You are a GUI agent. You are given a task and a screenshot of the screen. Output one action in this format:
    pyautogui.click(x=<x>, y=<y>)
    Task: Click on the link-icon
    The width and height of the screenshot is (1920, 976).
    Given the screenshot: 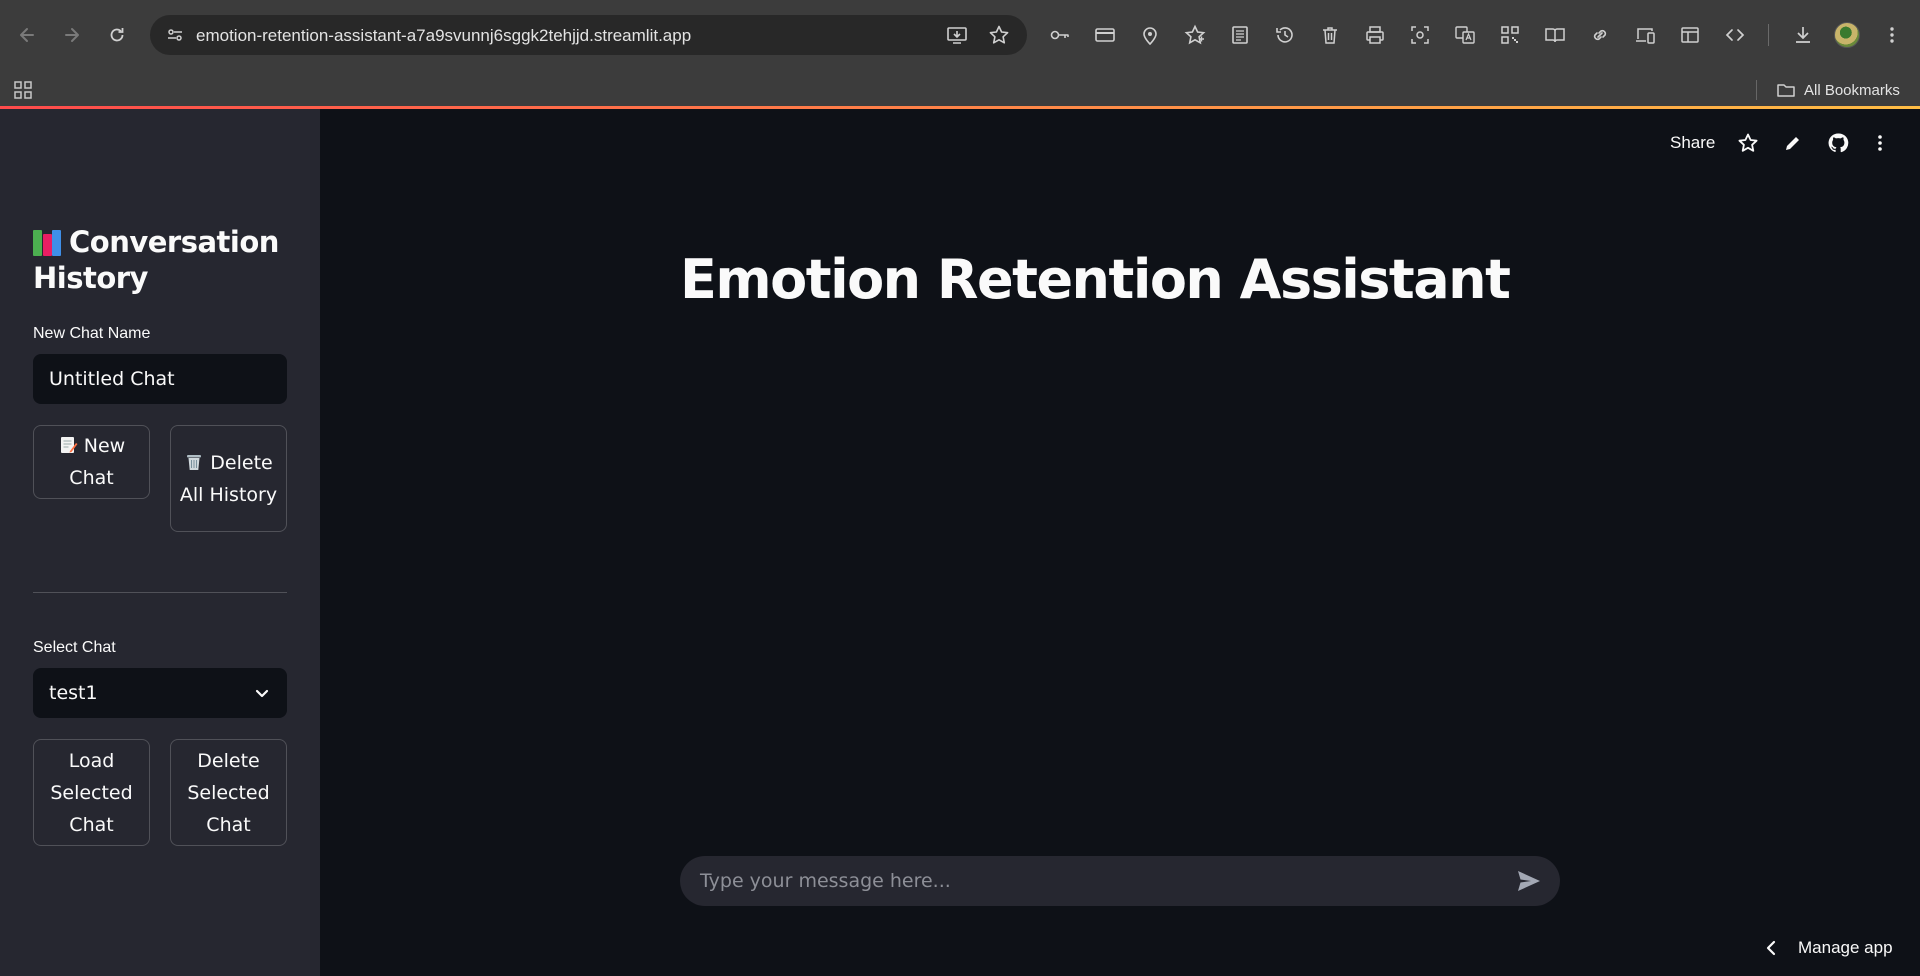 What is the action you would take?
    pyautogui.click(x=1600, y=35)
    